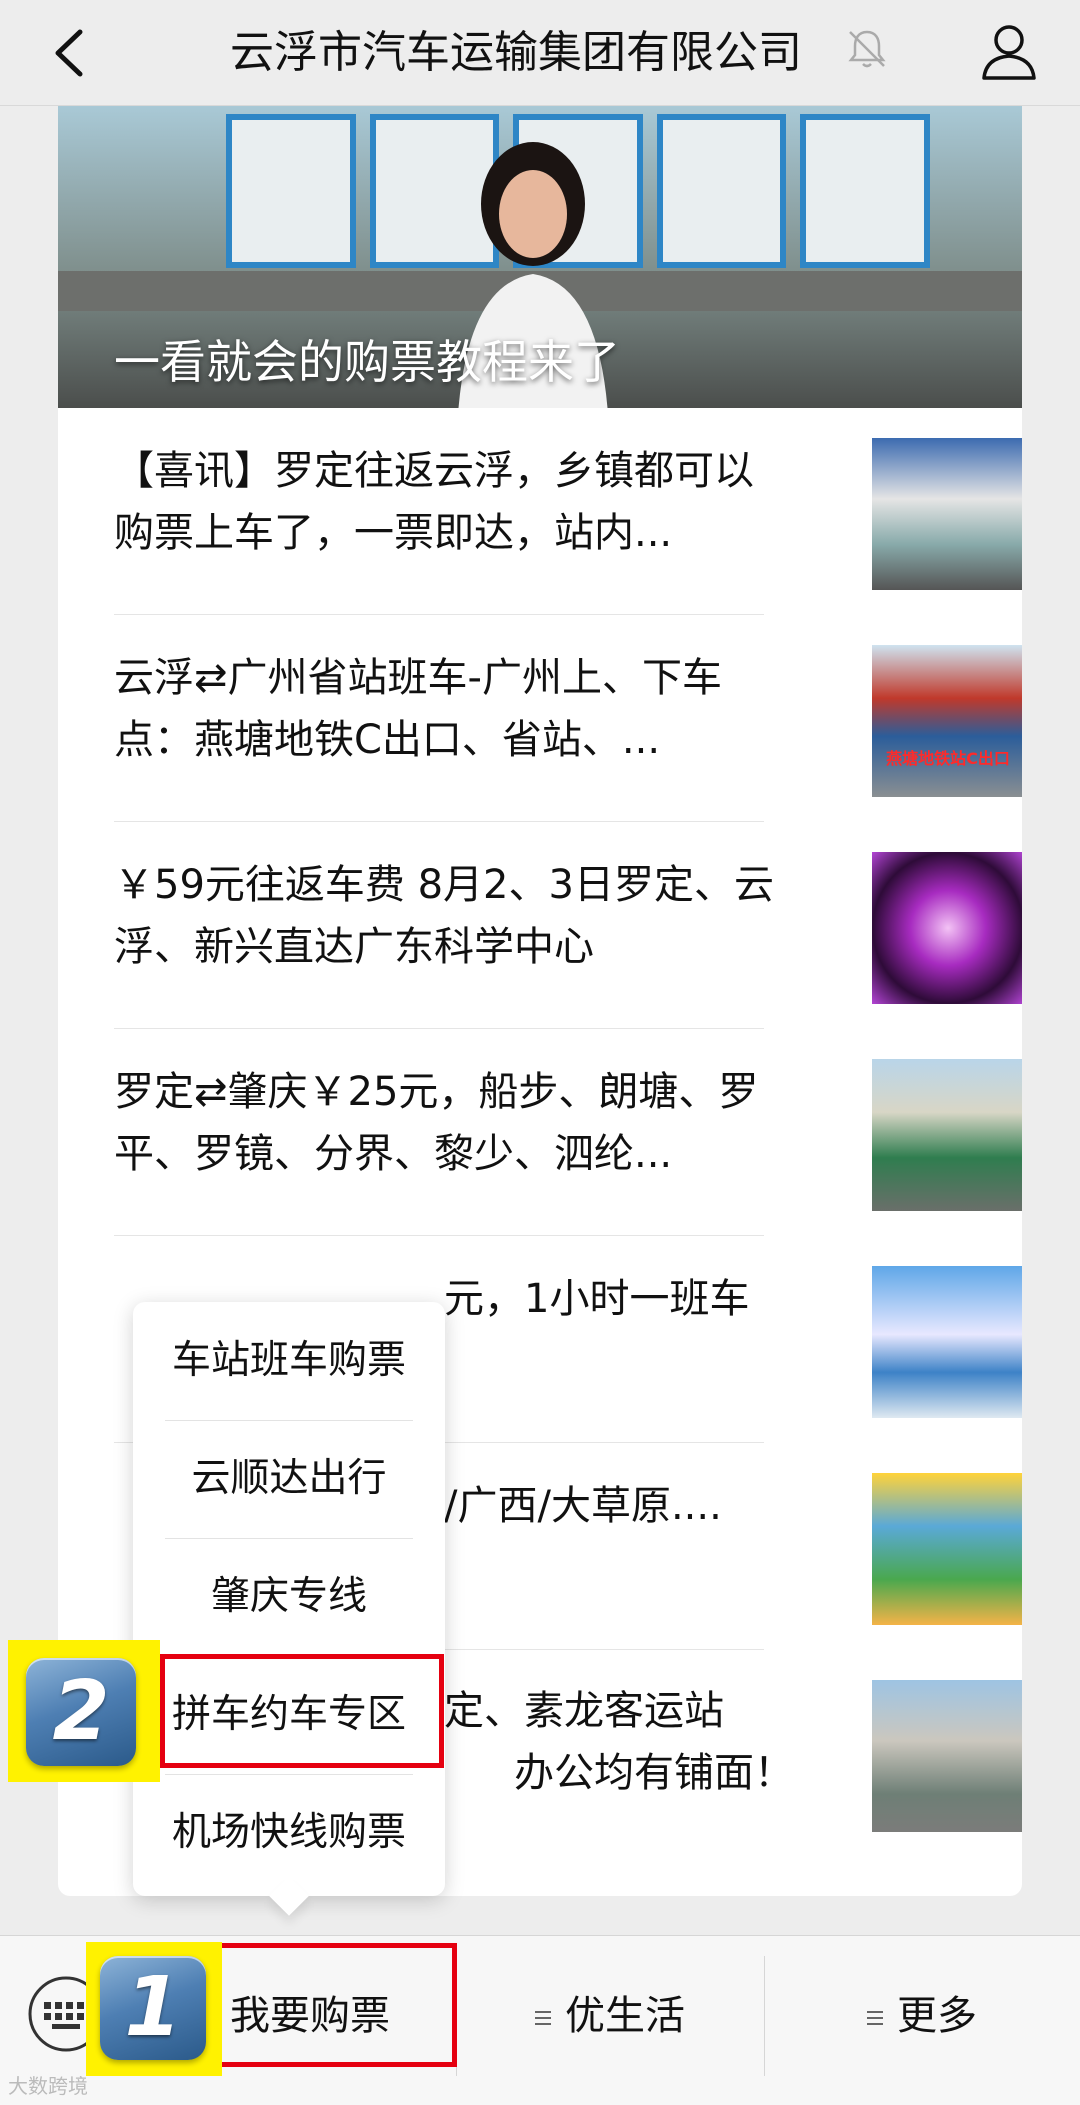 Image resolution: width=1080 pixels, height=2105 pixels. I want to click on top-nav-bar: 云浮市汽车运输集团有限公司, so click(540, 53).